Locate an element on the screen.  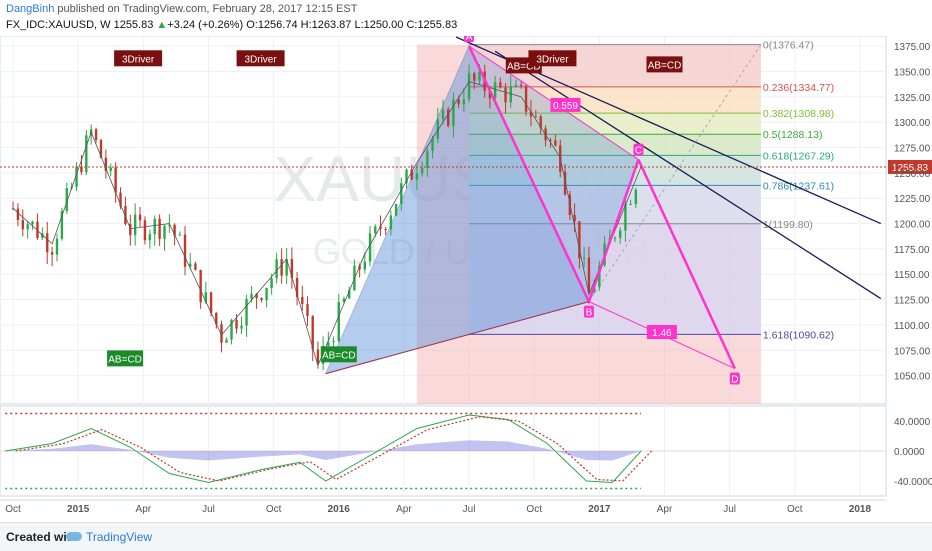
up-arrow-icon: ▲ is located at coordinates (162, 25).